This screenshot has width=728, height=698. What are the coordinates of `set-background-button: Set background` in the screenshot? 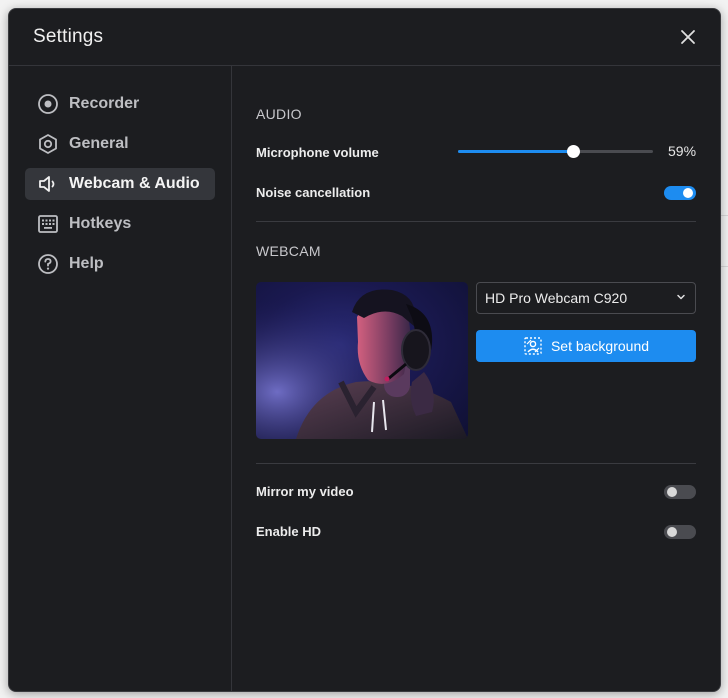 It's located at (586, 346).